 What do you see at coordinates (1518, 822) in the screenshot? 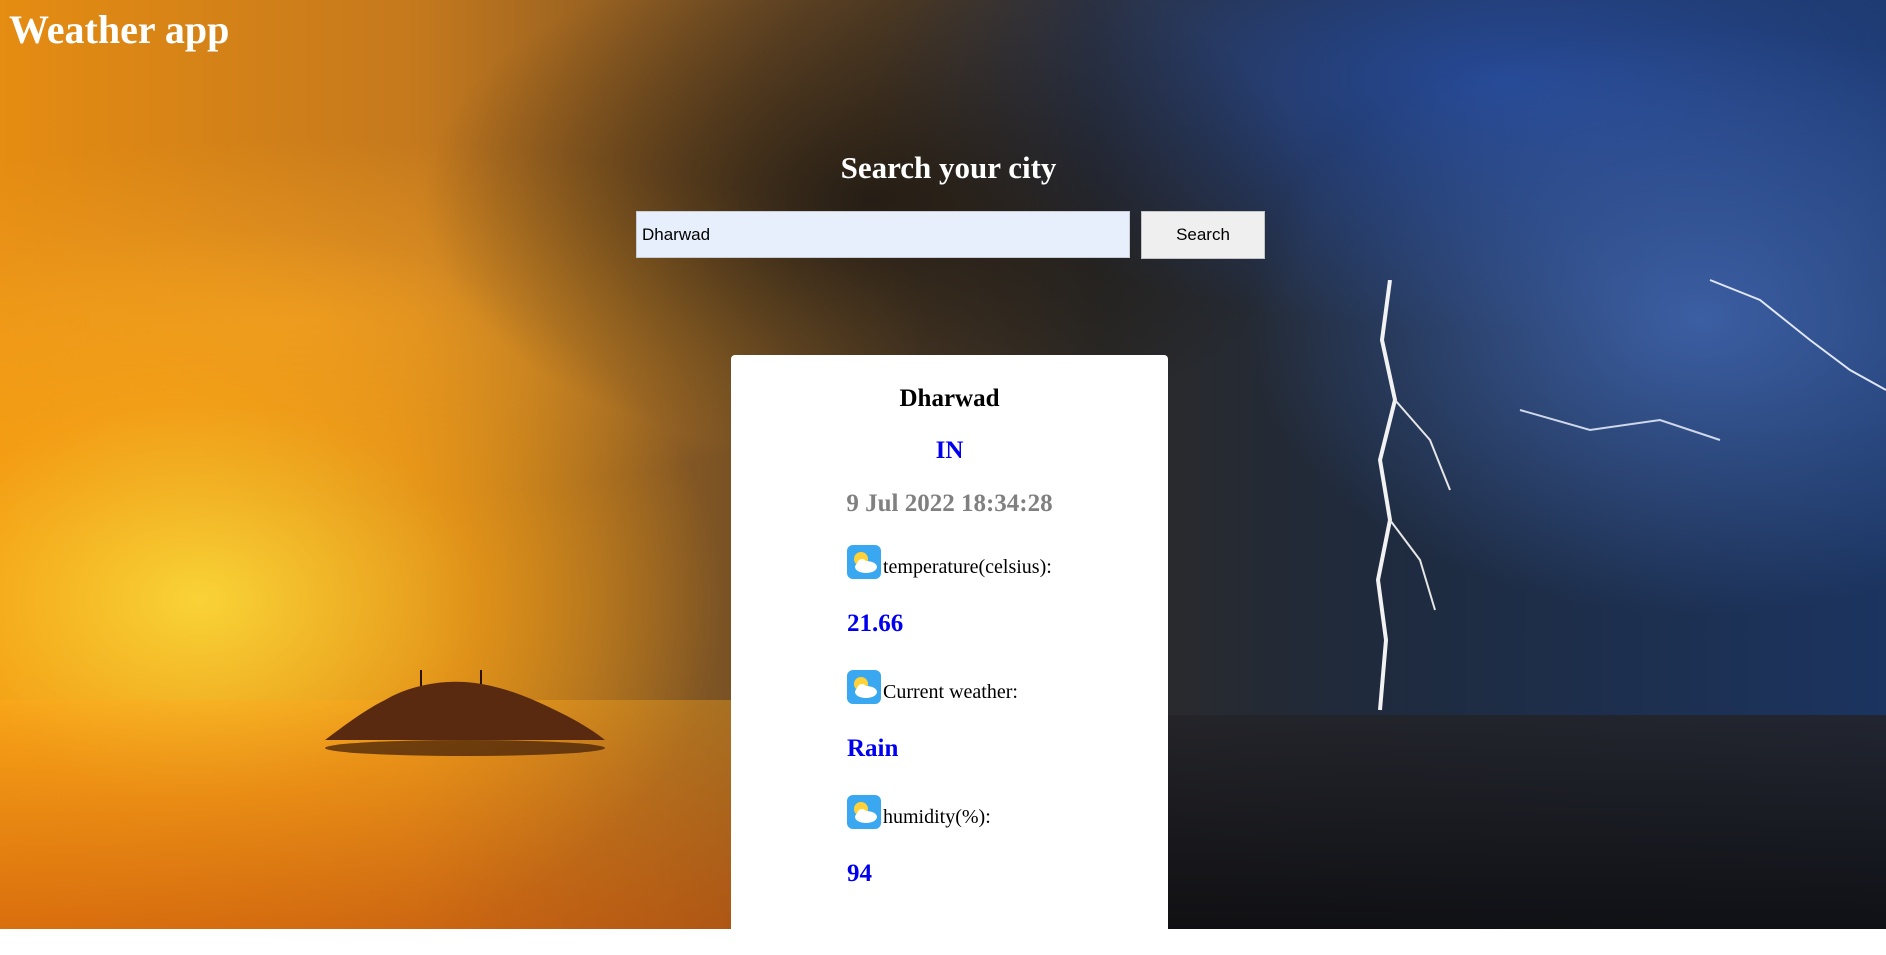
I see `storm-sea` at bounding box center [1518, 822].